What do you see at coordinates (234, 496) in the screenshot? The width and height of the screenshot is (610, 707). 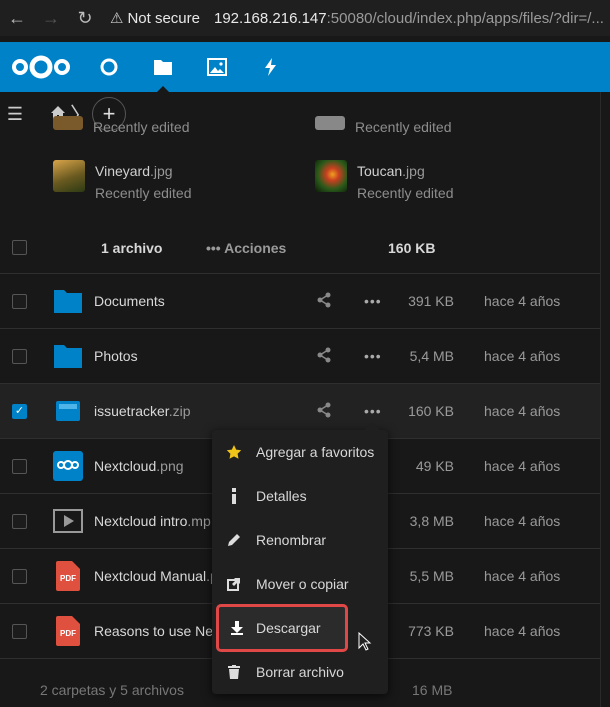 I see `info-icon` at bounding box center [234, 496].